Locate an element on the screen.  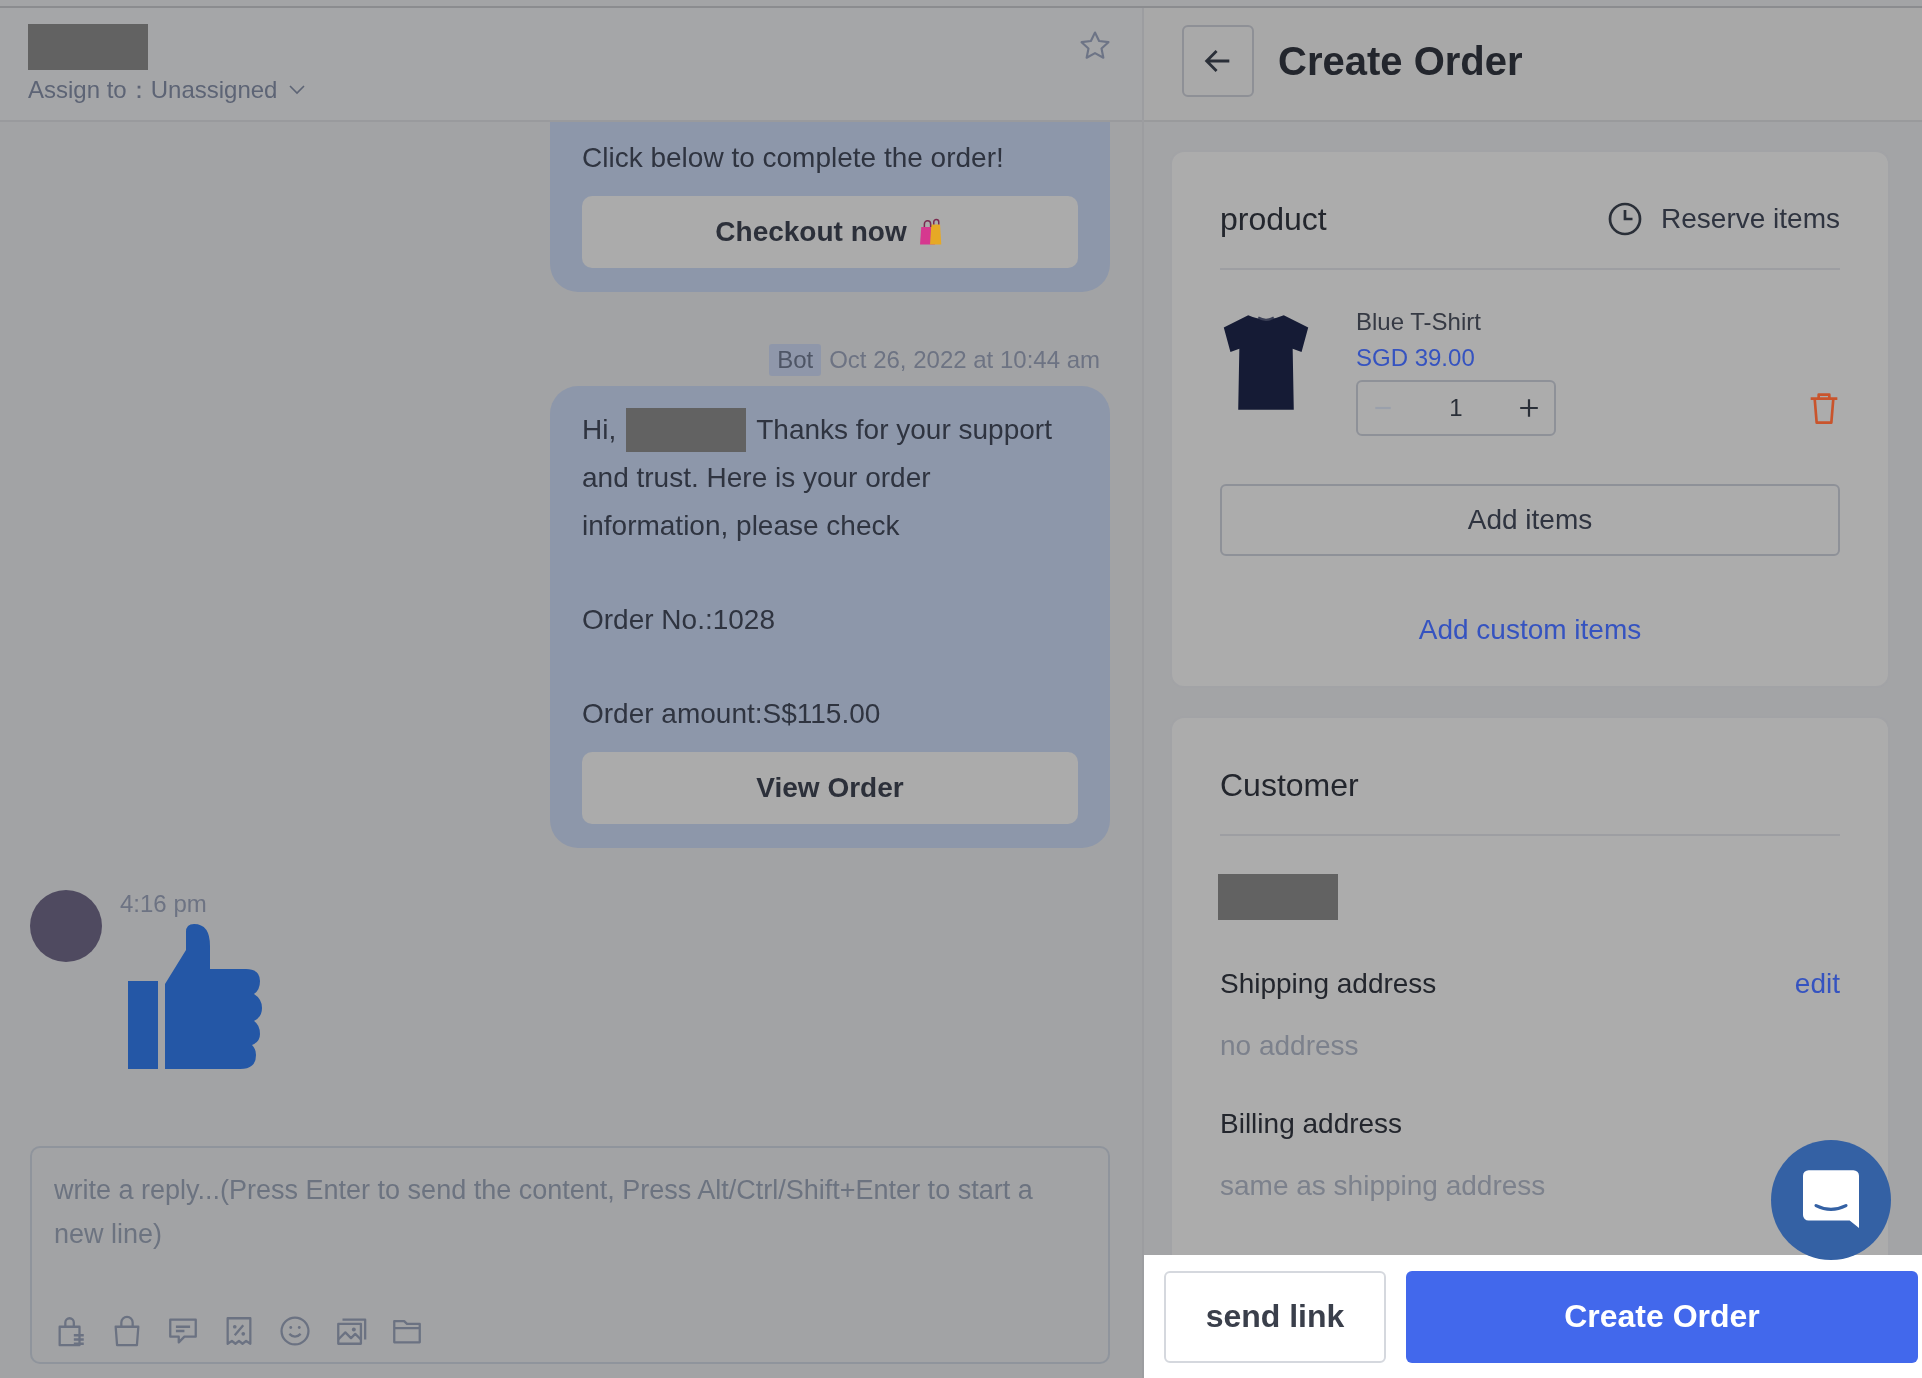
message-text: Click below to complete the order! is located at coordinates (793, 158).